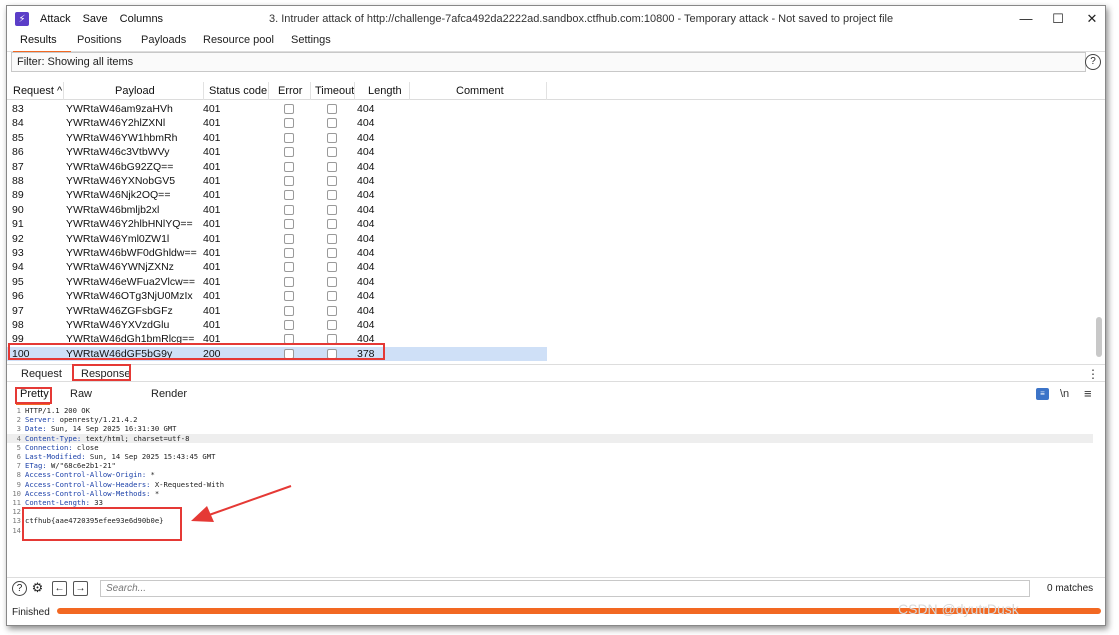  What do you see at coordinates (548, 62) in the screenshot?
I see `filter-bar: Filter: Showing all items` at bounding box center [548, 62].